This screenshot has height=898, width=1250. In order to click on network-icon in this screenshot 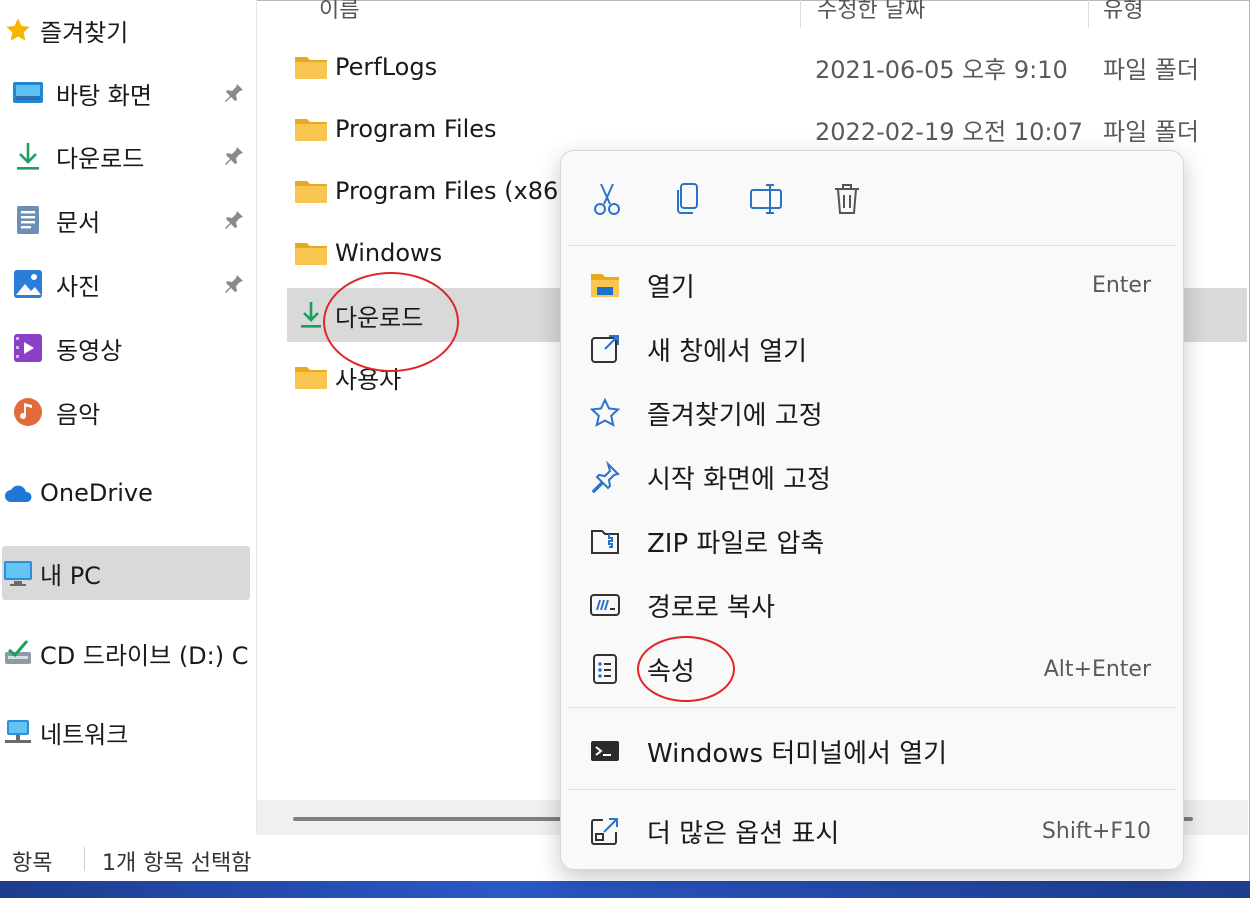, I will do `click(18, 732)`.